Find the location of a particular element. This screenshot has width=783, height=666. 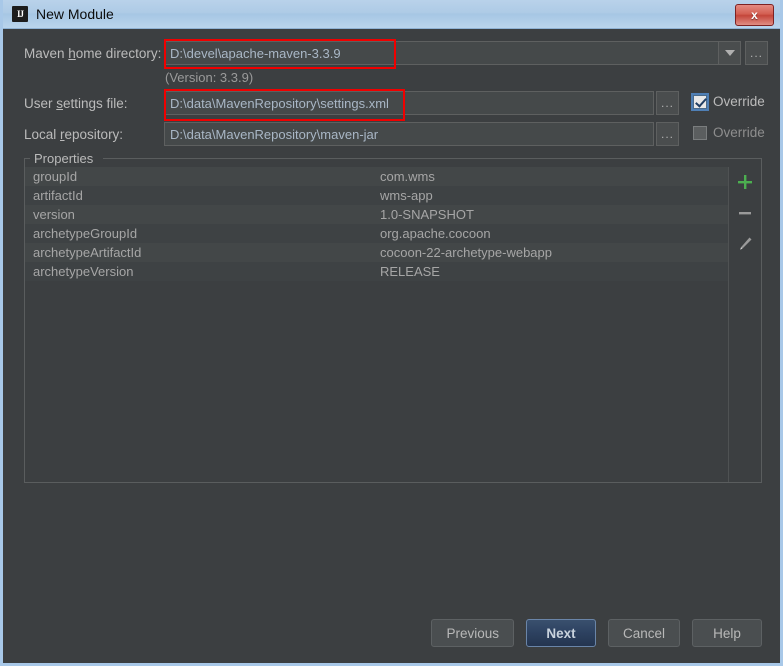

dialog-footer: Previous Next Cancel Help is located at coordinates (596, 633).